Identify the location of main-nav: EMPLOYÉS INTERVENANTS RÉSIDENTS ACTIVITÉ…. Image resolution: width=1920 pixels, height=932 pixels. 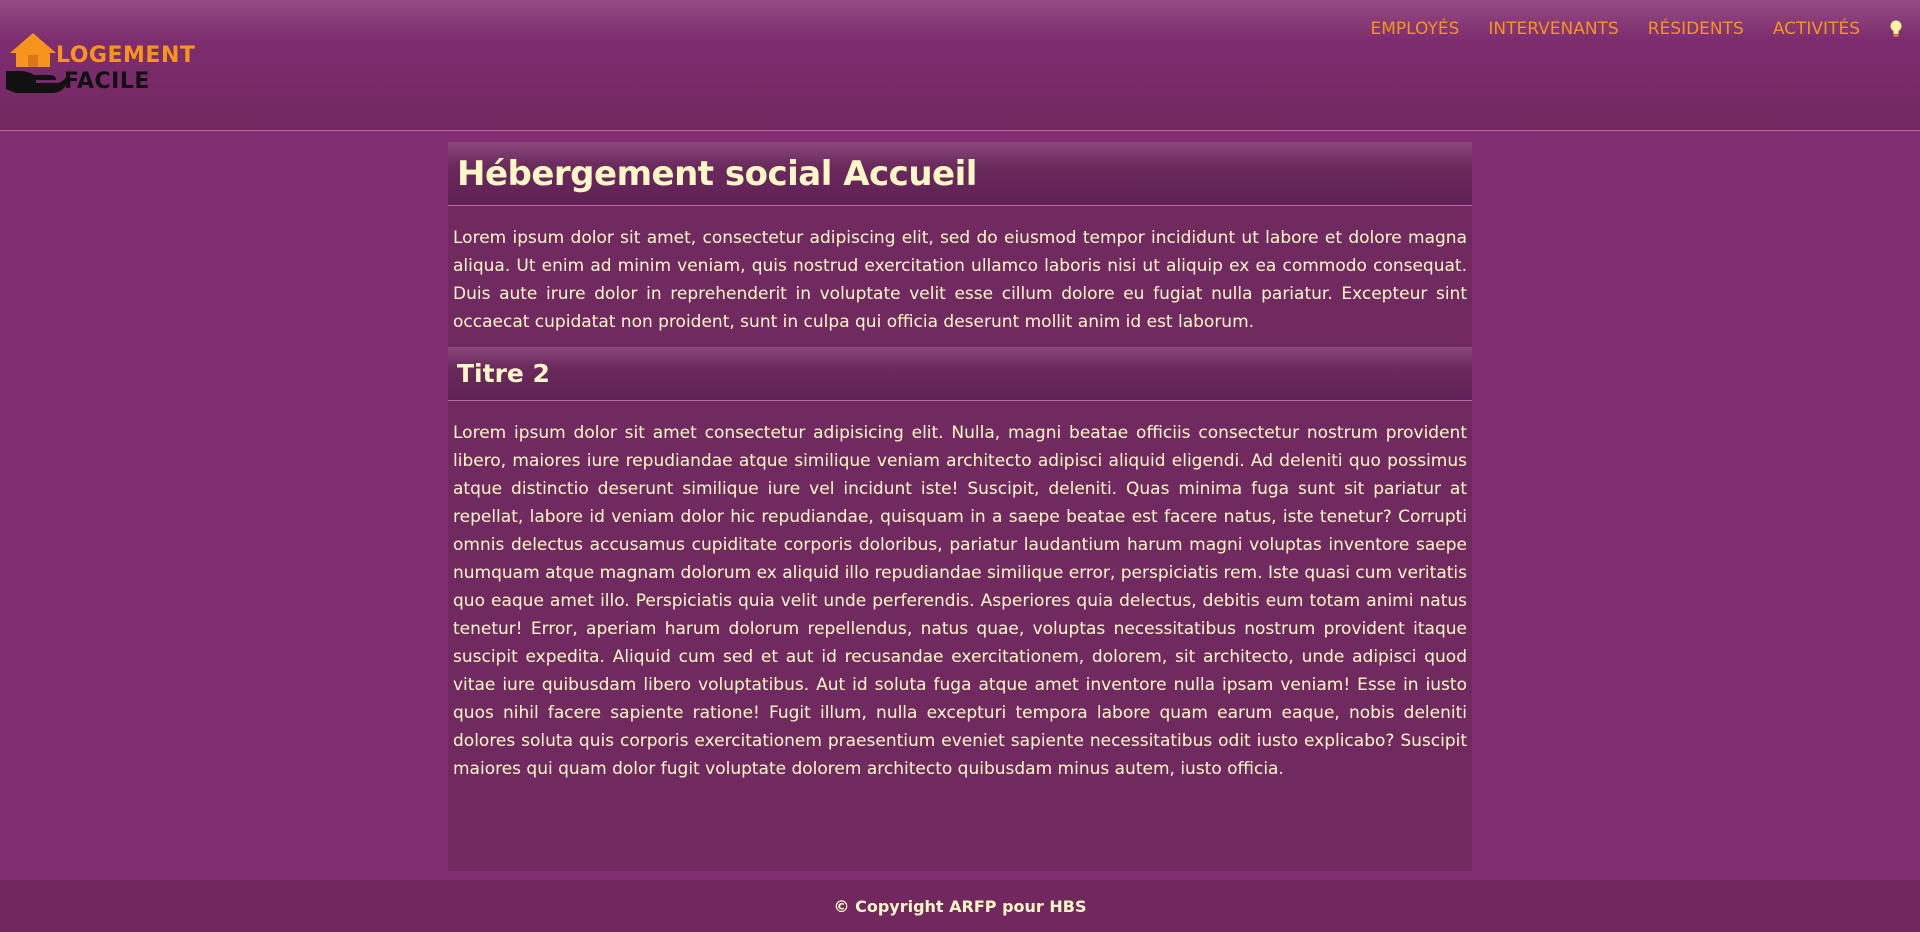
(1645, 29).